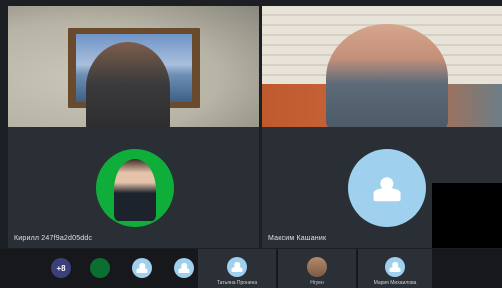  I want to click on participant-thumb-6: Мария Михаилова, so click(395, 268).